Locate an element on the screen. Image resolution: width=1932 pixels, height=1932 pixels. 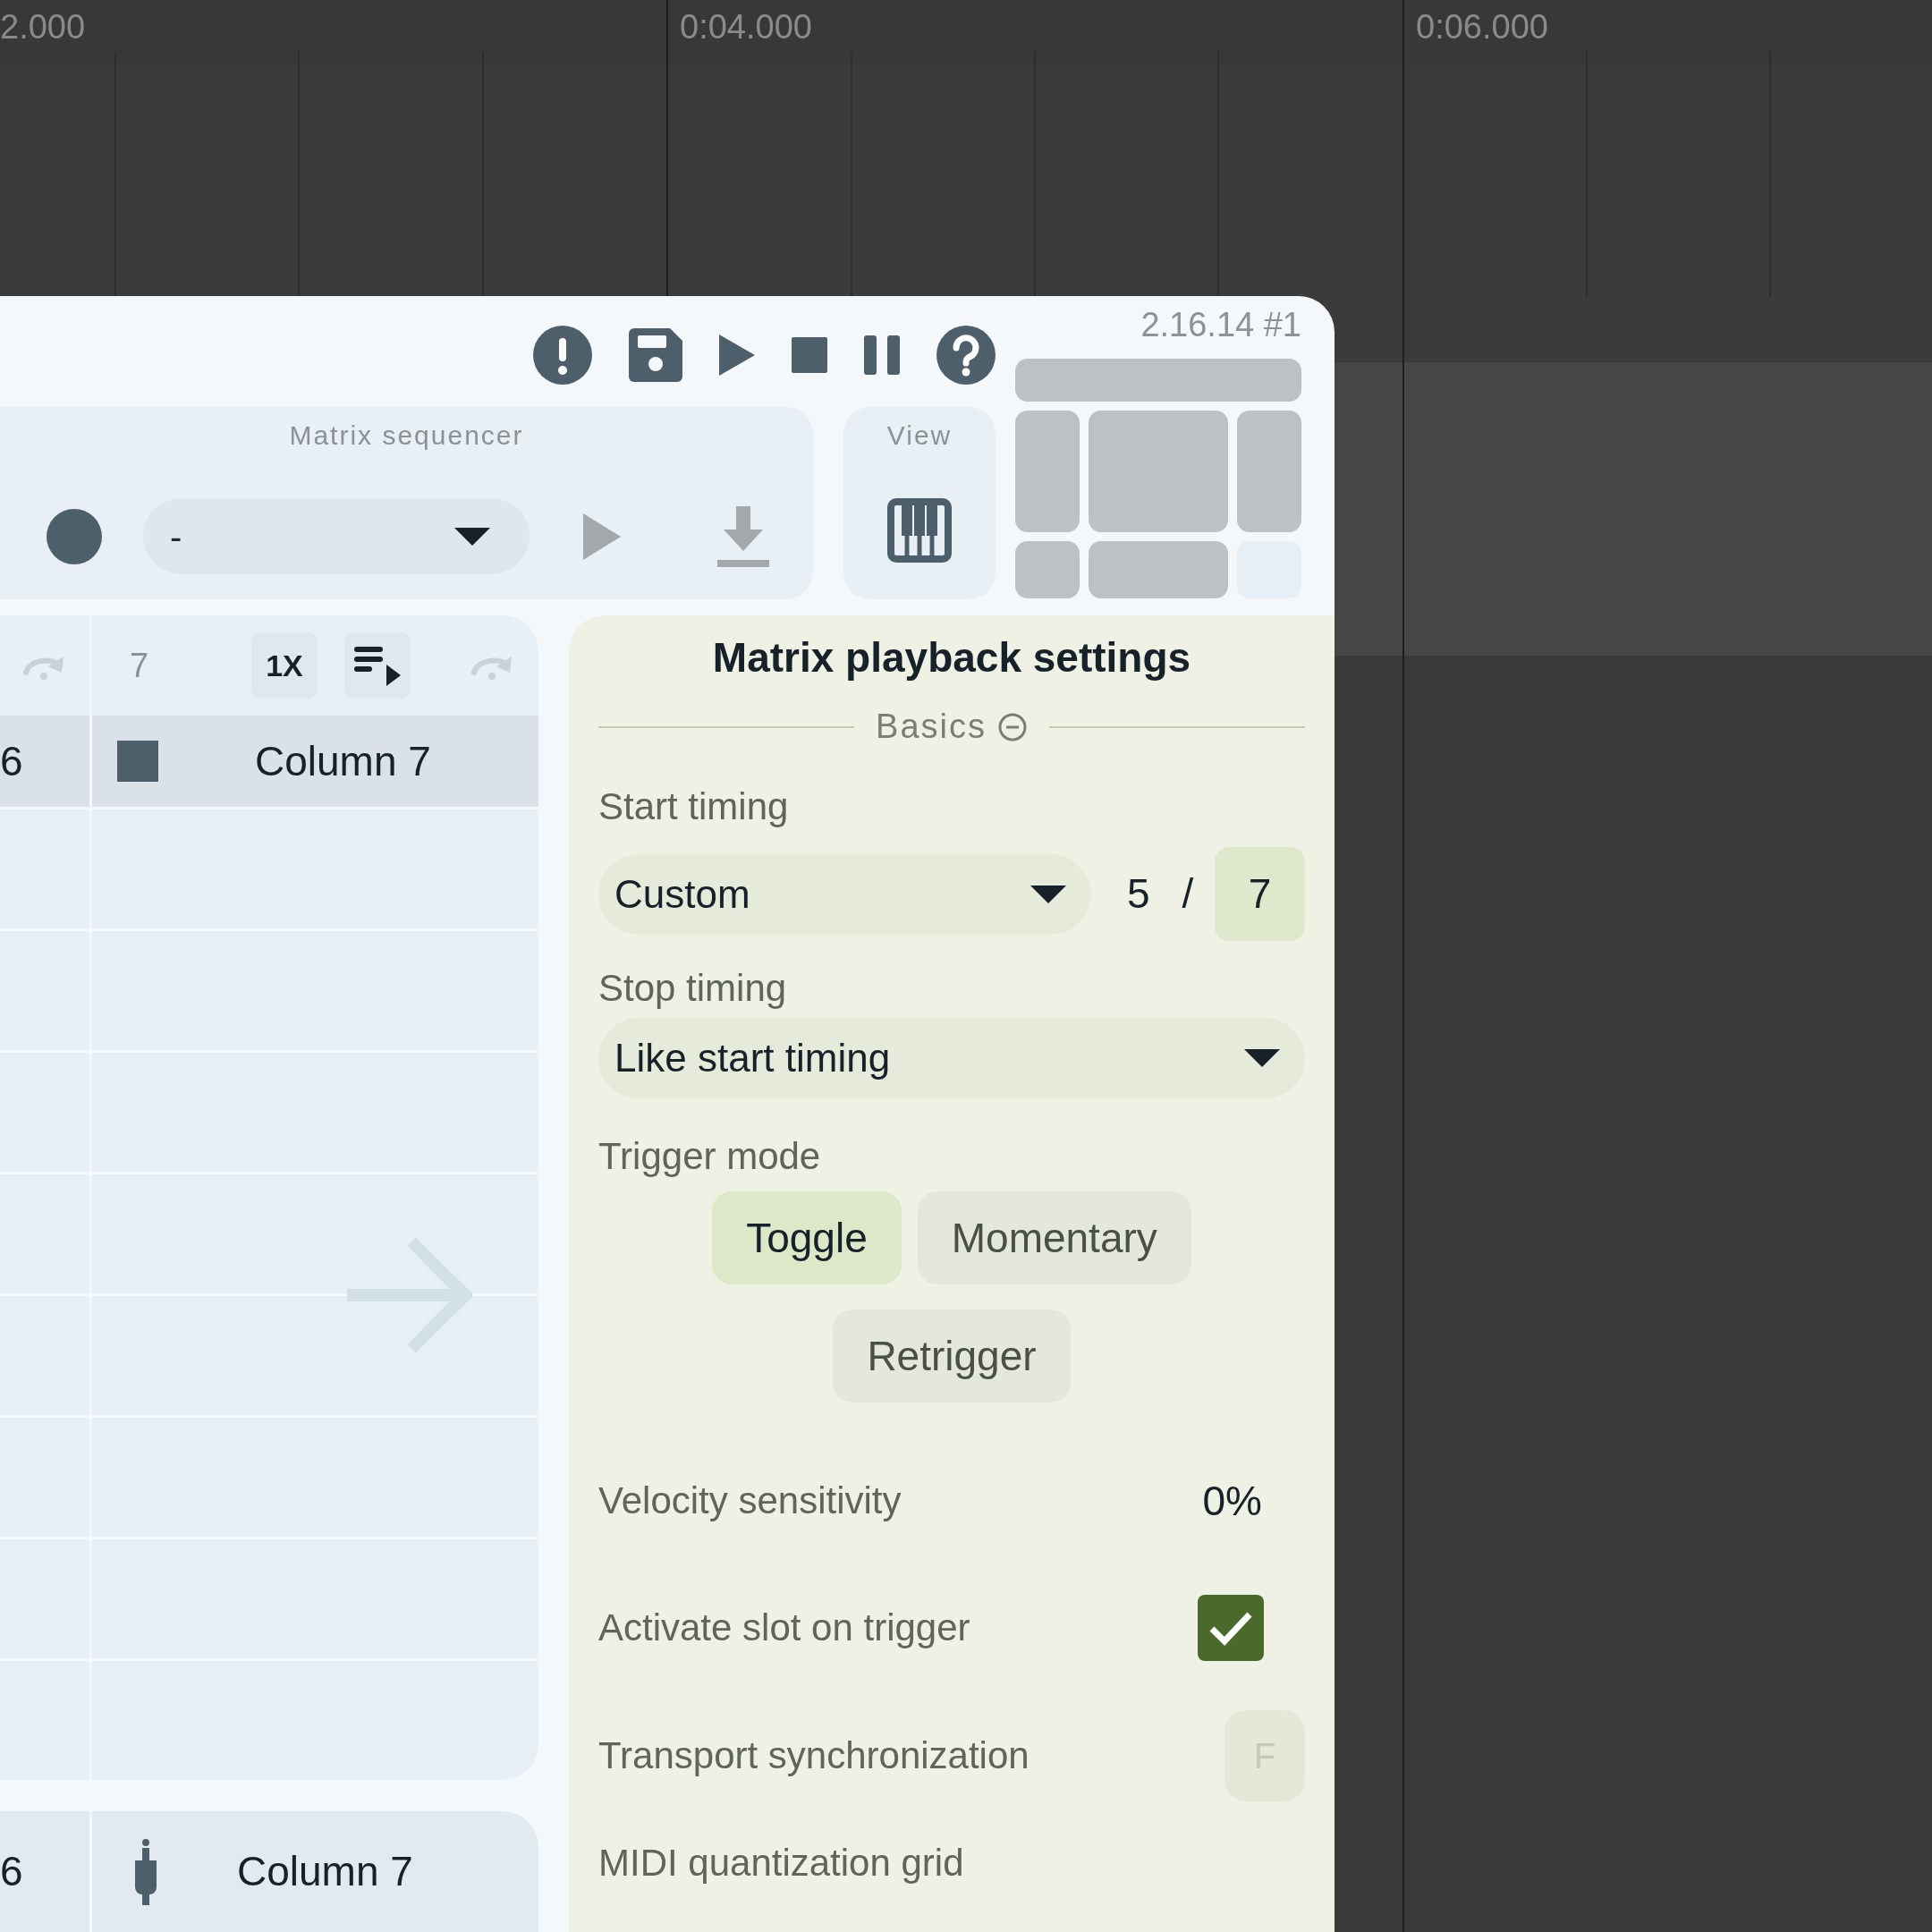
collapse-icon is located at coordinates (1012, 726).